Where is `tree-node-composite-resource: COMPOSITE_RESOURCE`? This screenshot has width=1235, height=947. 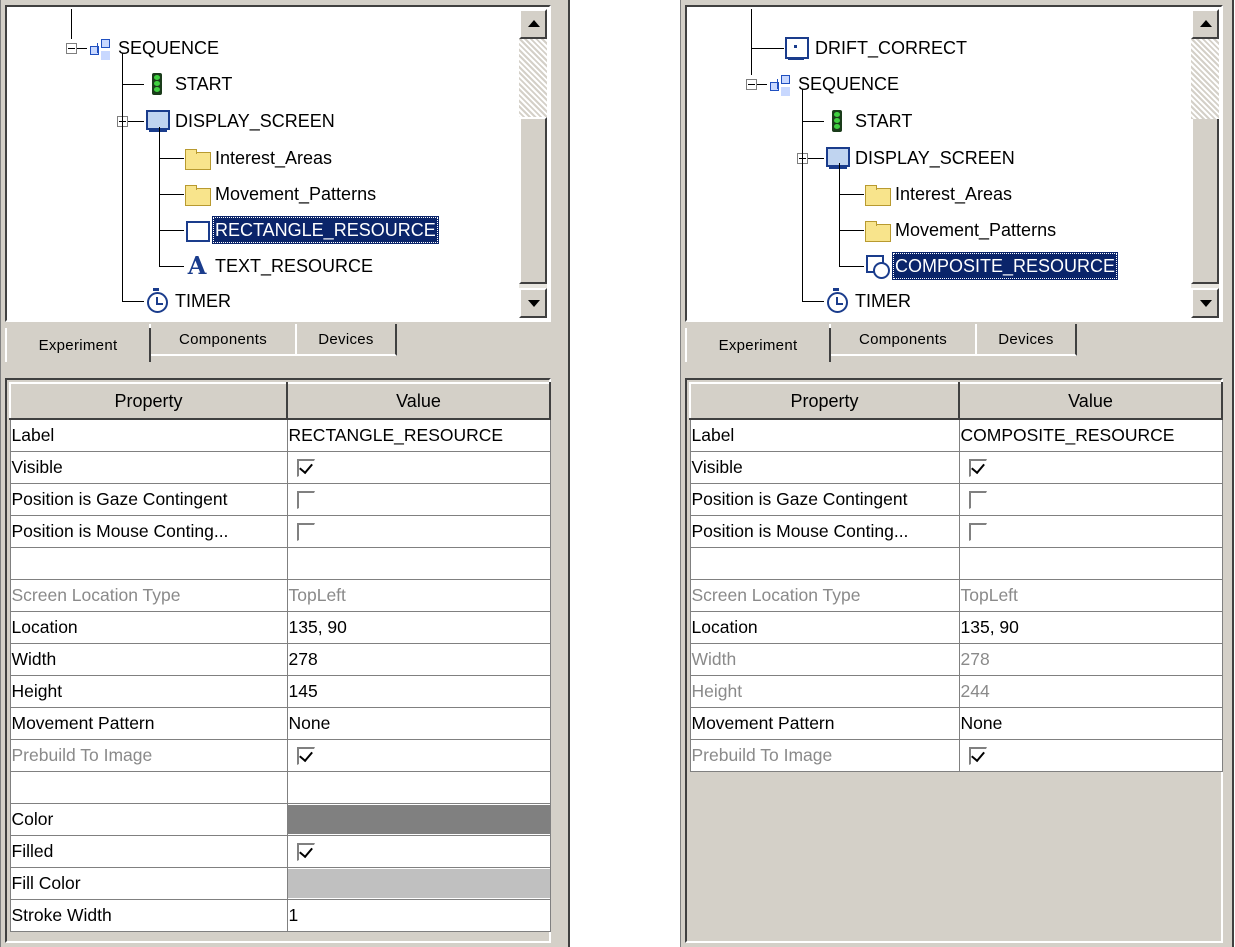 tree-node-composite-resource: COMPOSITE_RESOURCE is located at coordinates (991, 266).